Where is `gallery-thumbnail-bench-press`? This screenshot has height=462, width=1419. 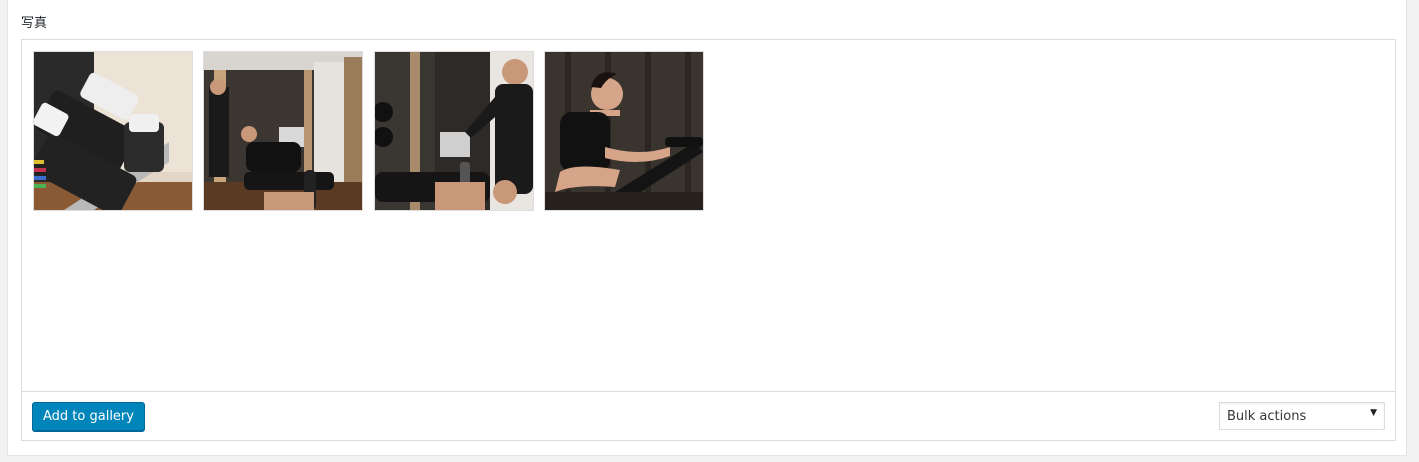
gallery-thumbnail-bench-press is located at coordinates (283, 131).